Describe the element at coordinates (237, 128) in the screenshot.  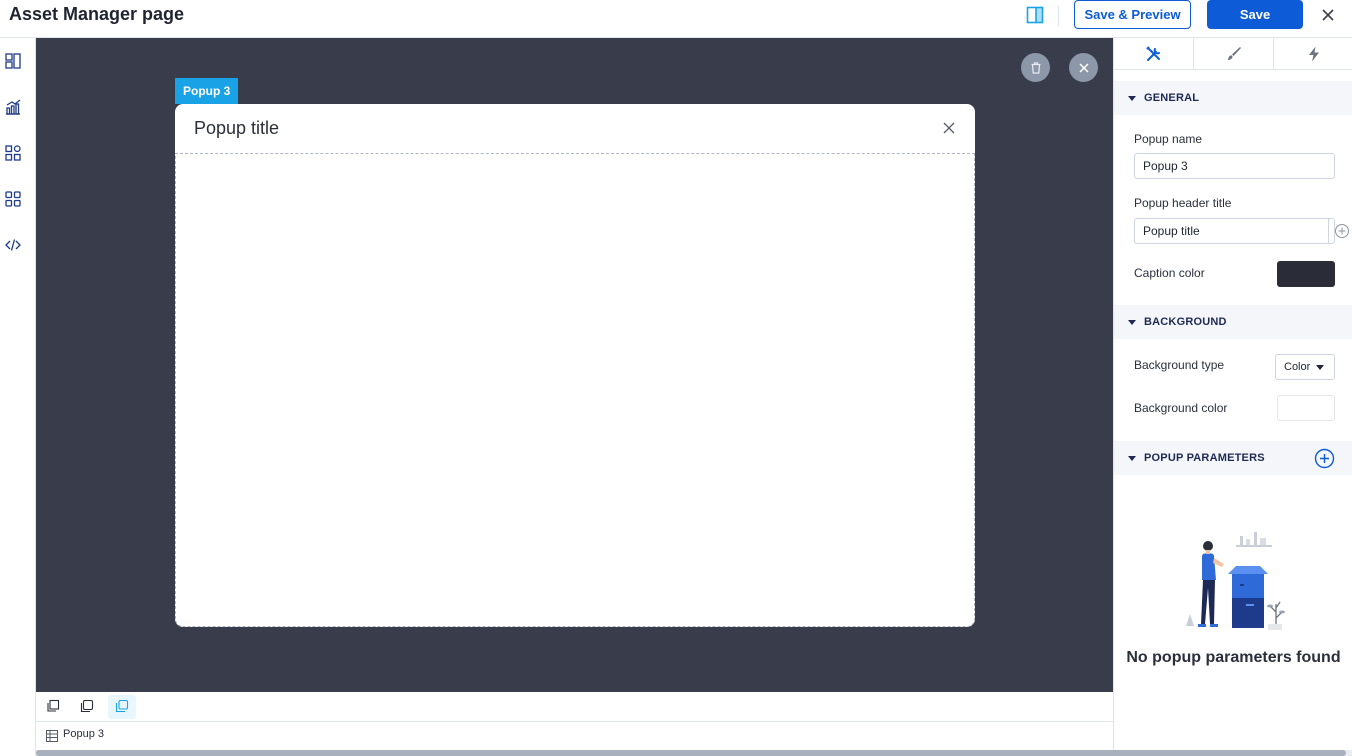
I see `popup-title: Popup title` at that location.